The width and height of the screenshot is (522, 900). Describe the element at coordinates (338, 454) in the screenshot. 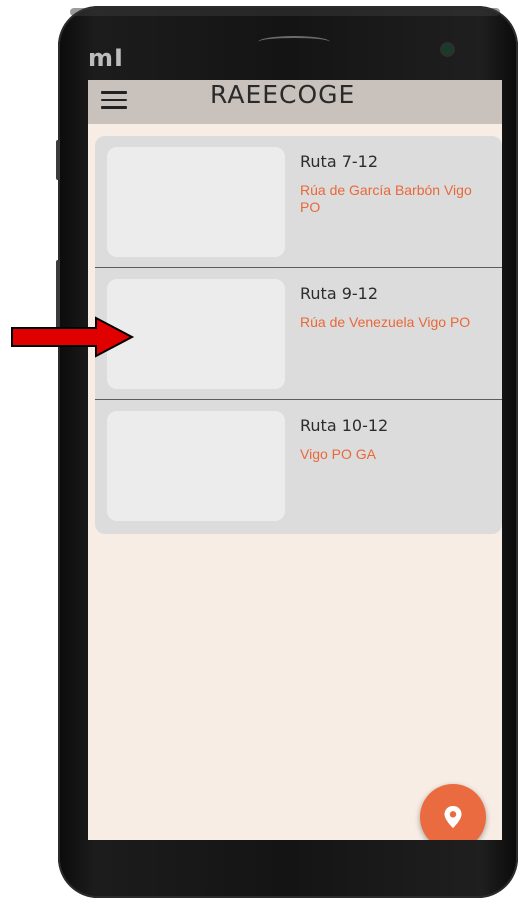

I see `route-address: Vigo PO GA` at that location.